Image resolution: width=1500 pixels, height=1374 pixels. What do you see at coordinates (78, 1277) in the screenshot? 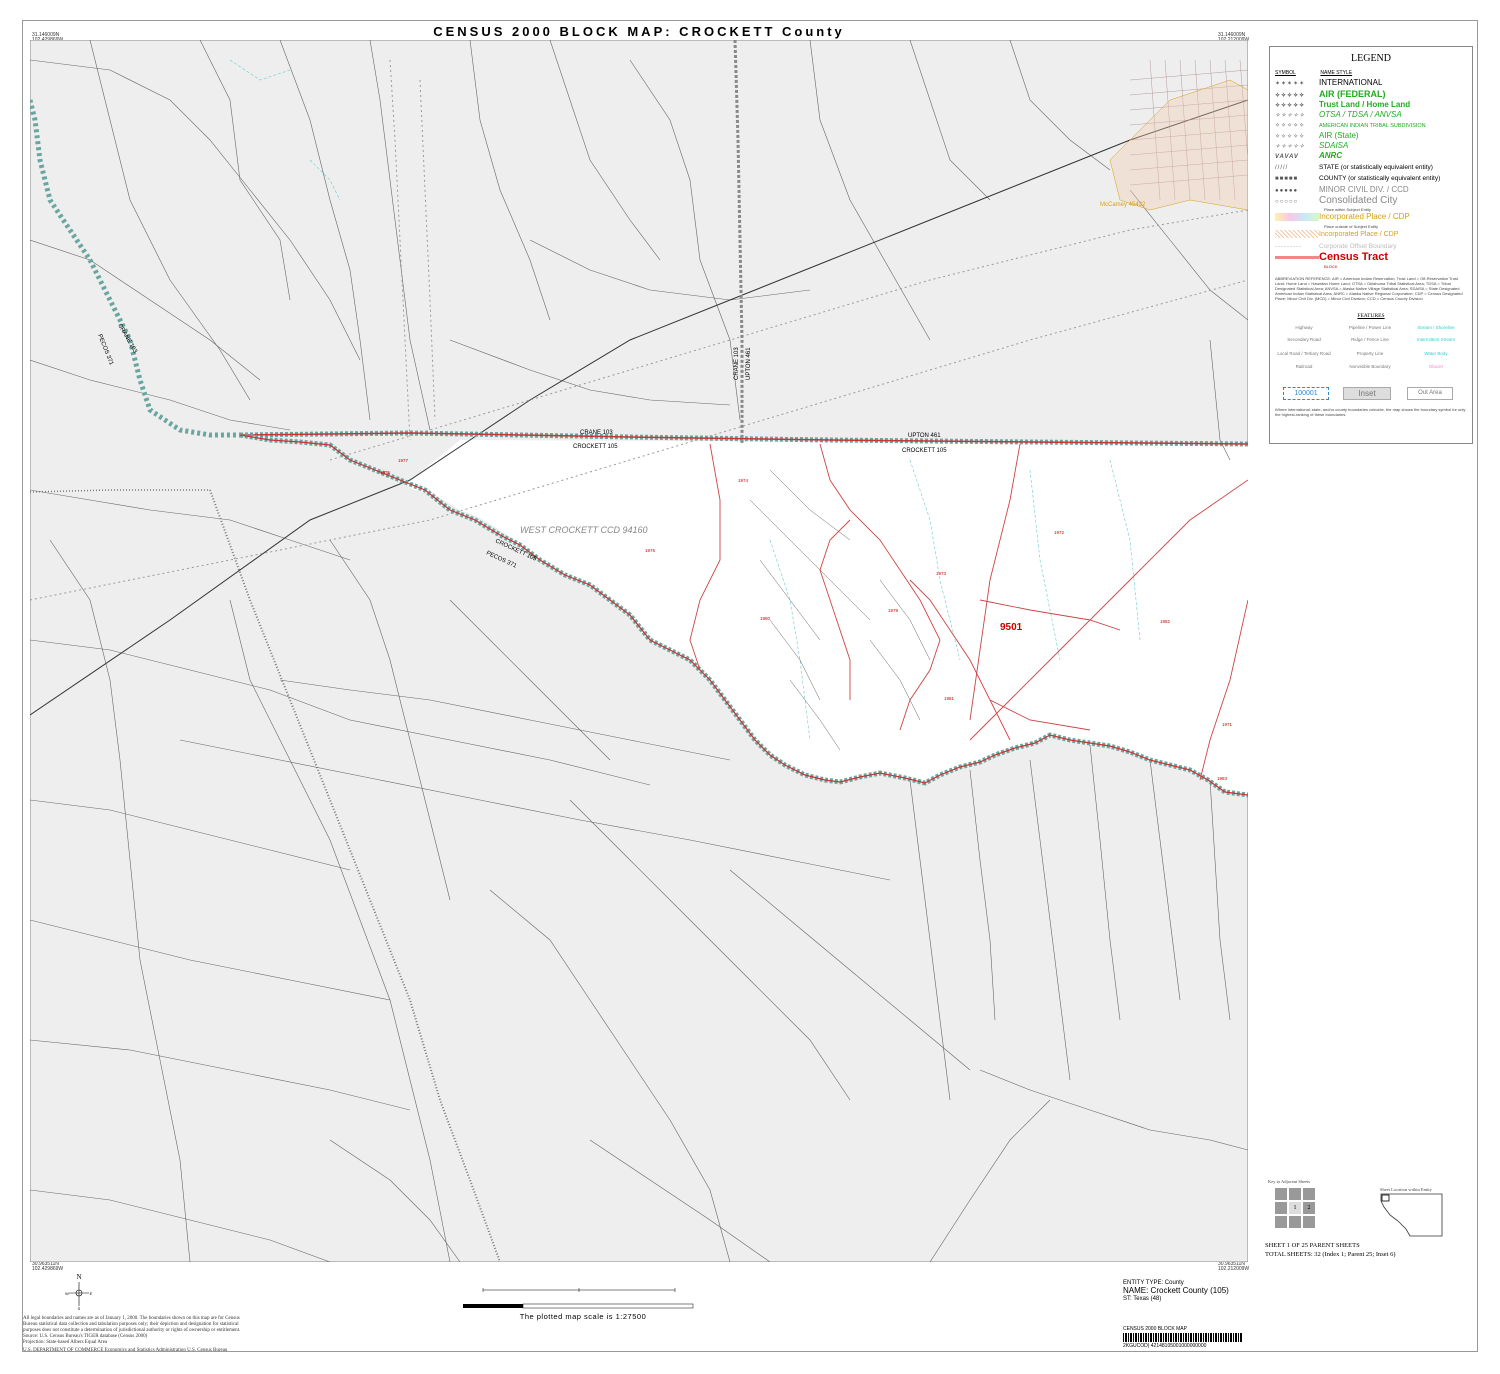
I see `svg-text: N` at bounding box center [78, 1277].